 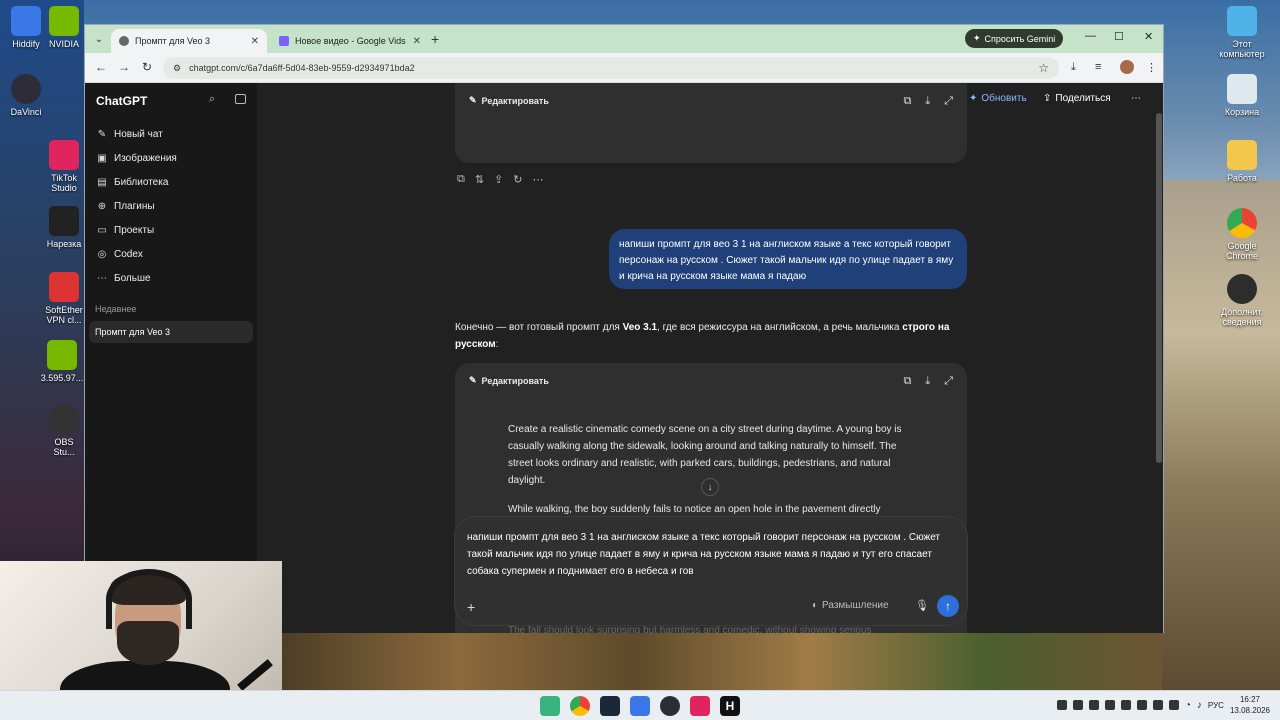 I want to click on pencil-icon: ✎, so click(x=473, y=100).